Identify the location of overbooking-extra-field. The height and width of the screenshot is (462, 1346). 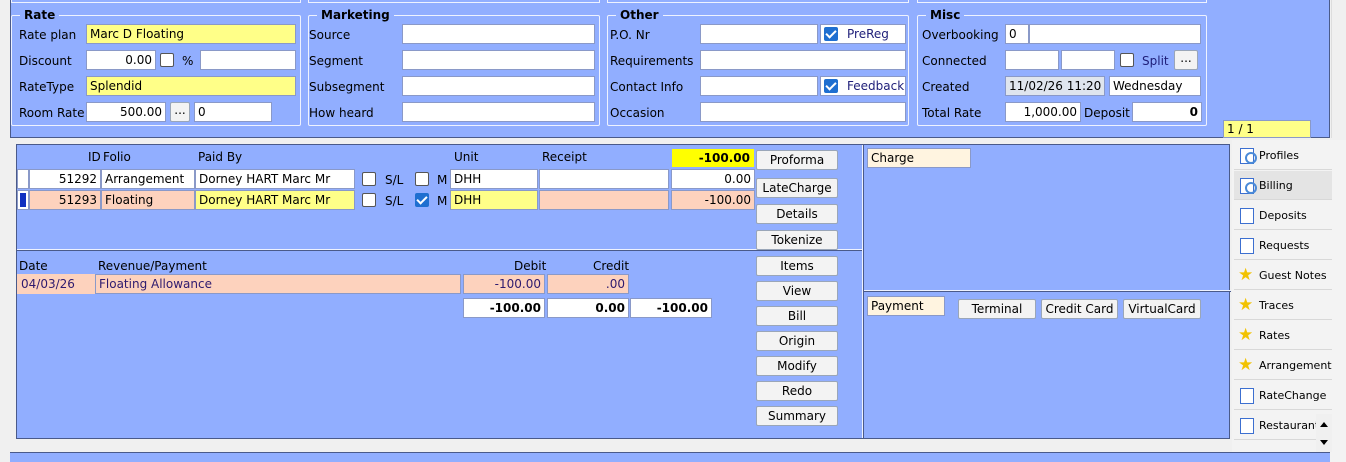
(1115, 34).